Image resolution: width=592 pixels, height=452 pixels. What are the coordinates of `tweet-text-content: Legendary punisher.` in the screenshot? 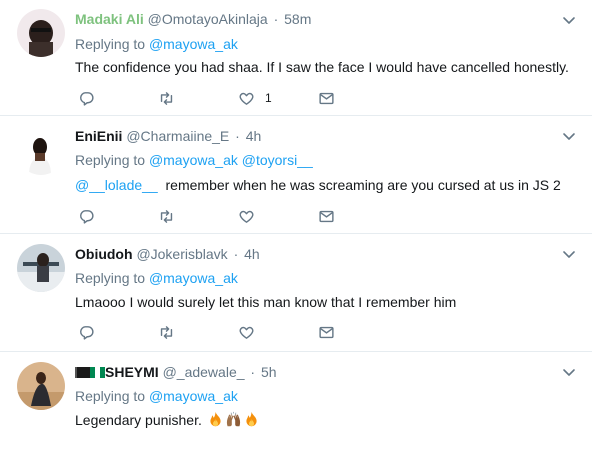 It's located at (138, 420).